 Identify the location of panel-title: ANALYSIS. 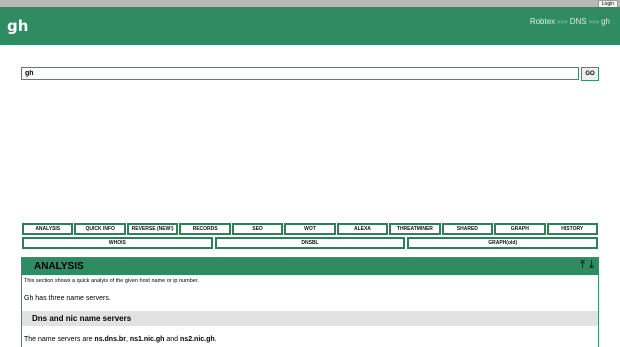
(59, 266).